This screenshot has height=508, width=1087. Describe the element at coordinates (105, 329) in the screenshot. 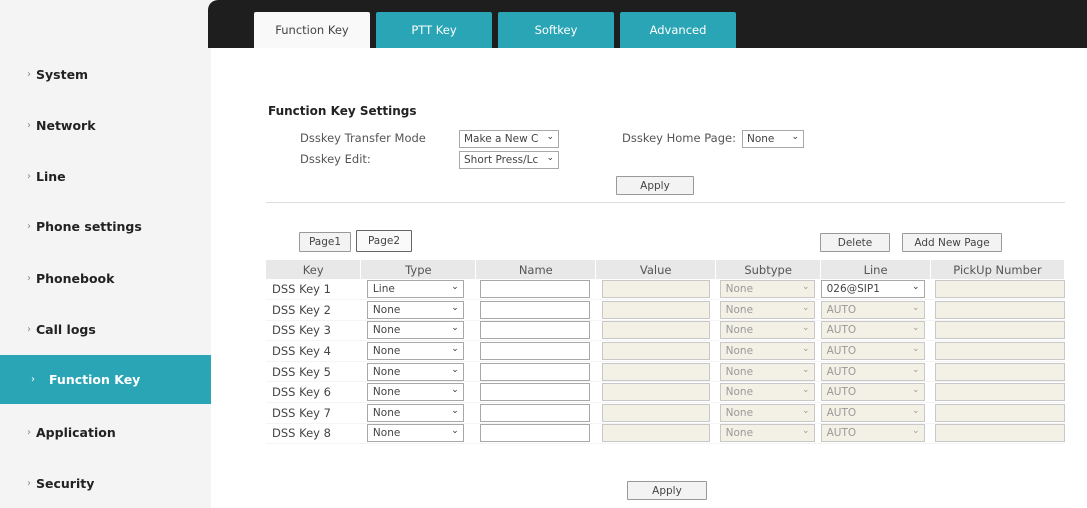

I see `sidebar-item-call-logs: › Call logs` at that location.